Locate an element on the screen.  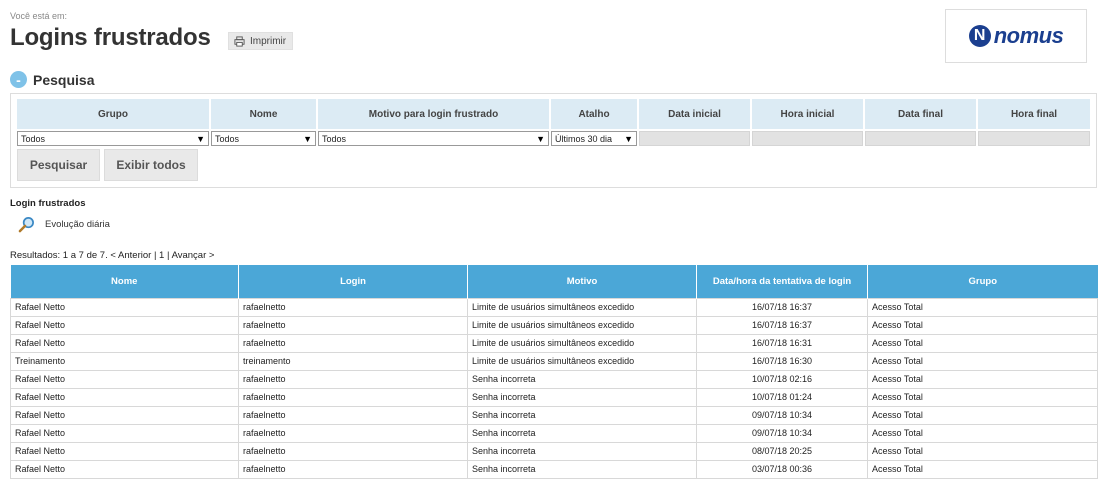
grupo-select-value: Todos is located at coordinates (33, 138).